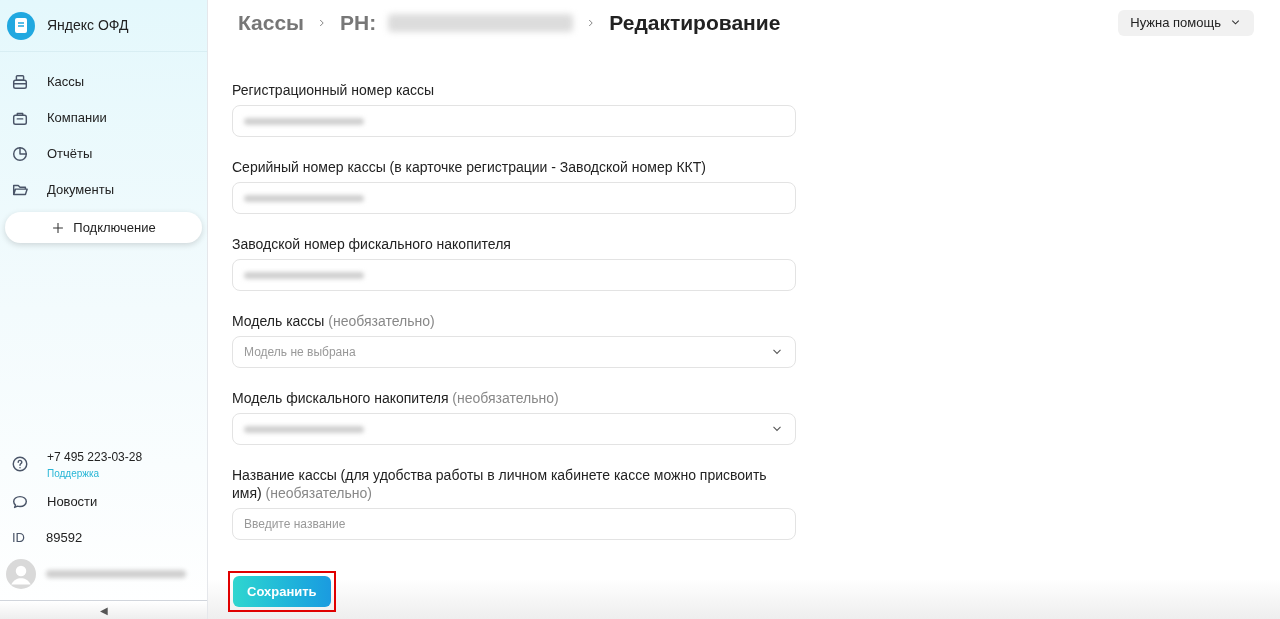  I want to click on user-id: 89592, so click(64, 538).